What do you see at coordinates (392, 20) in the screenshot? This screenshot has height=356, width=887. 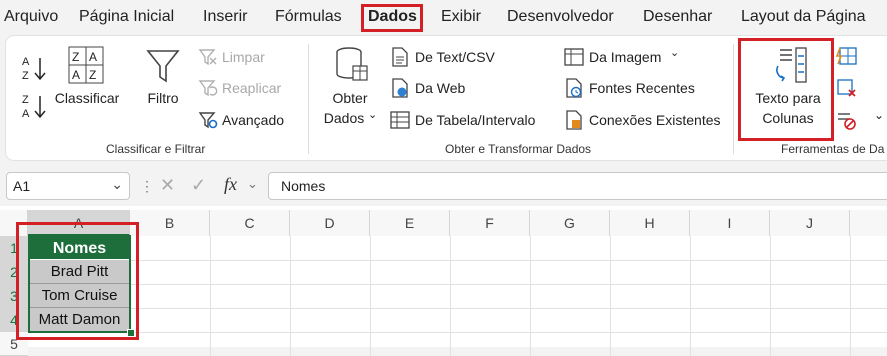 I see `tab-dados: Dados` at bounding box center [392, 20].